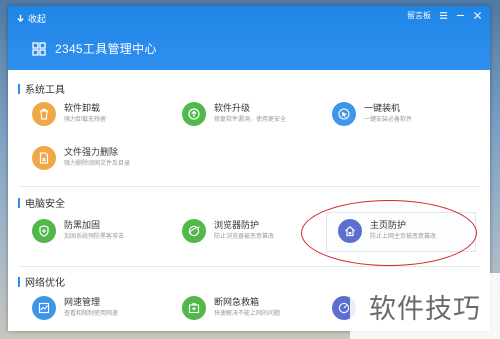 This screenshot has height=339, width=500. What do you see at coordinates (234, 114) in the screenshot?
I see `tool-software-upgrade: 软件升级 修复软件漏洞，使用更安全` at bounding box center [234, 114].